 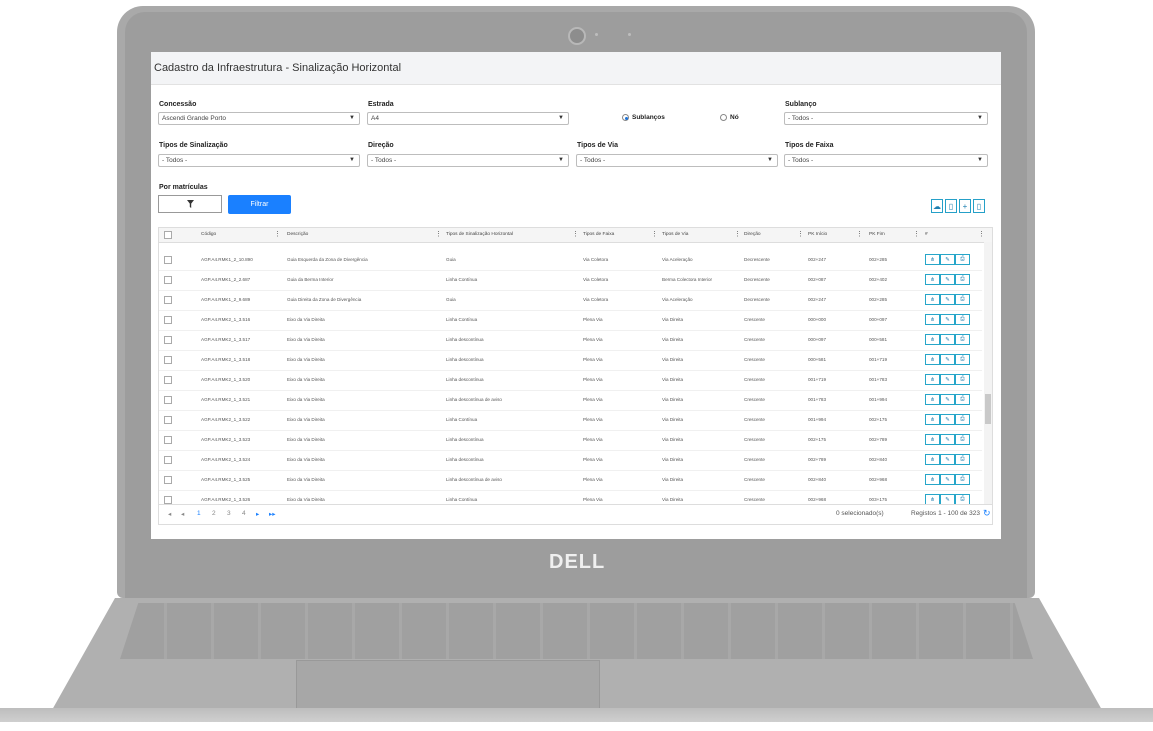 What do you see at coordinates (752, 235) in the screenshot?
I see `column-header-direcao: Direção` at bounding box center [752, 235].